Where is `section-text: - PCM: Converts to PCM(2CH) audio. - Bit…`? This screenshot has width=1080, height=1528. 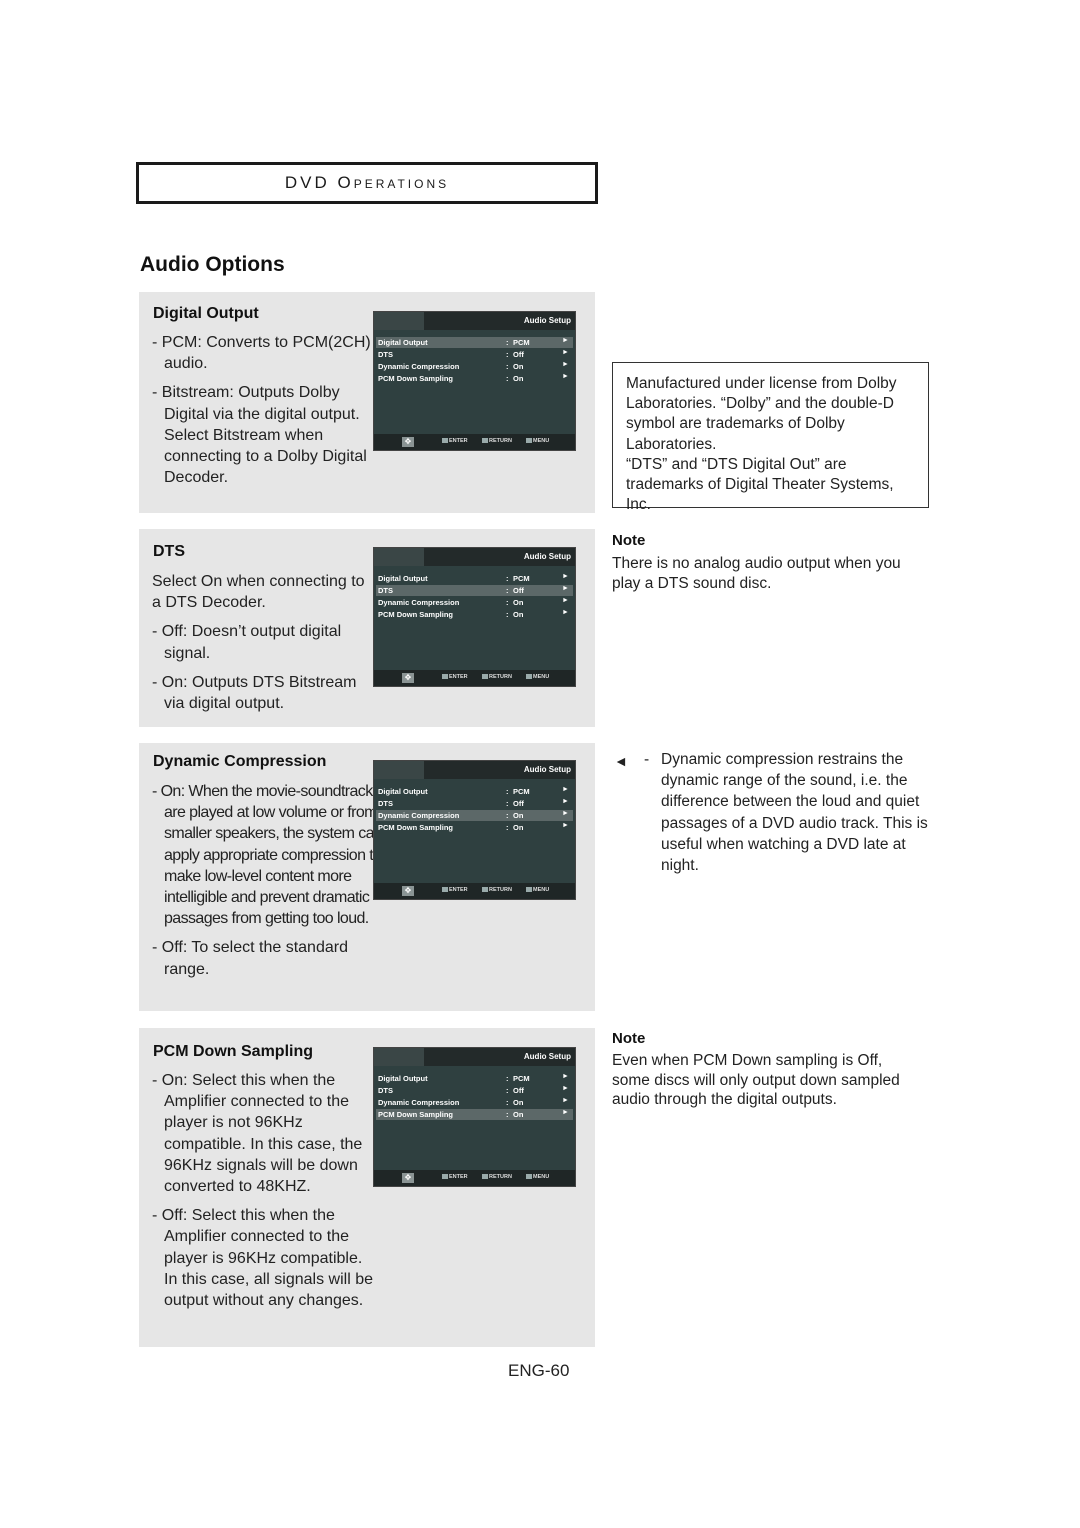
section-text: - PCM: Converts to PCM(2CH) audio. - Bit… is located at coordinates (264, 414).